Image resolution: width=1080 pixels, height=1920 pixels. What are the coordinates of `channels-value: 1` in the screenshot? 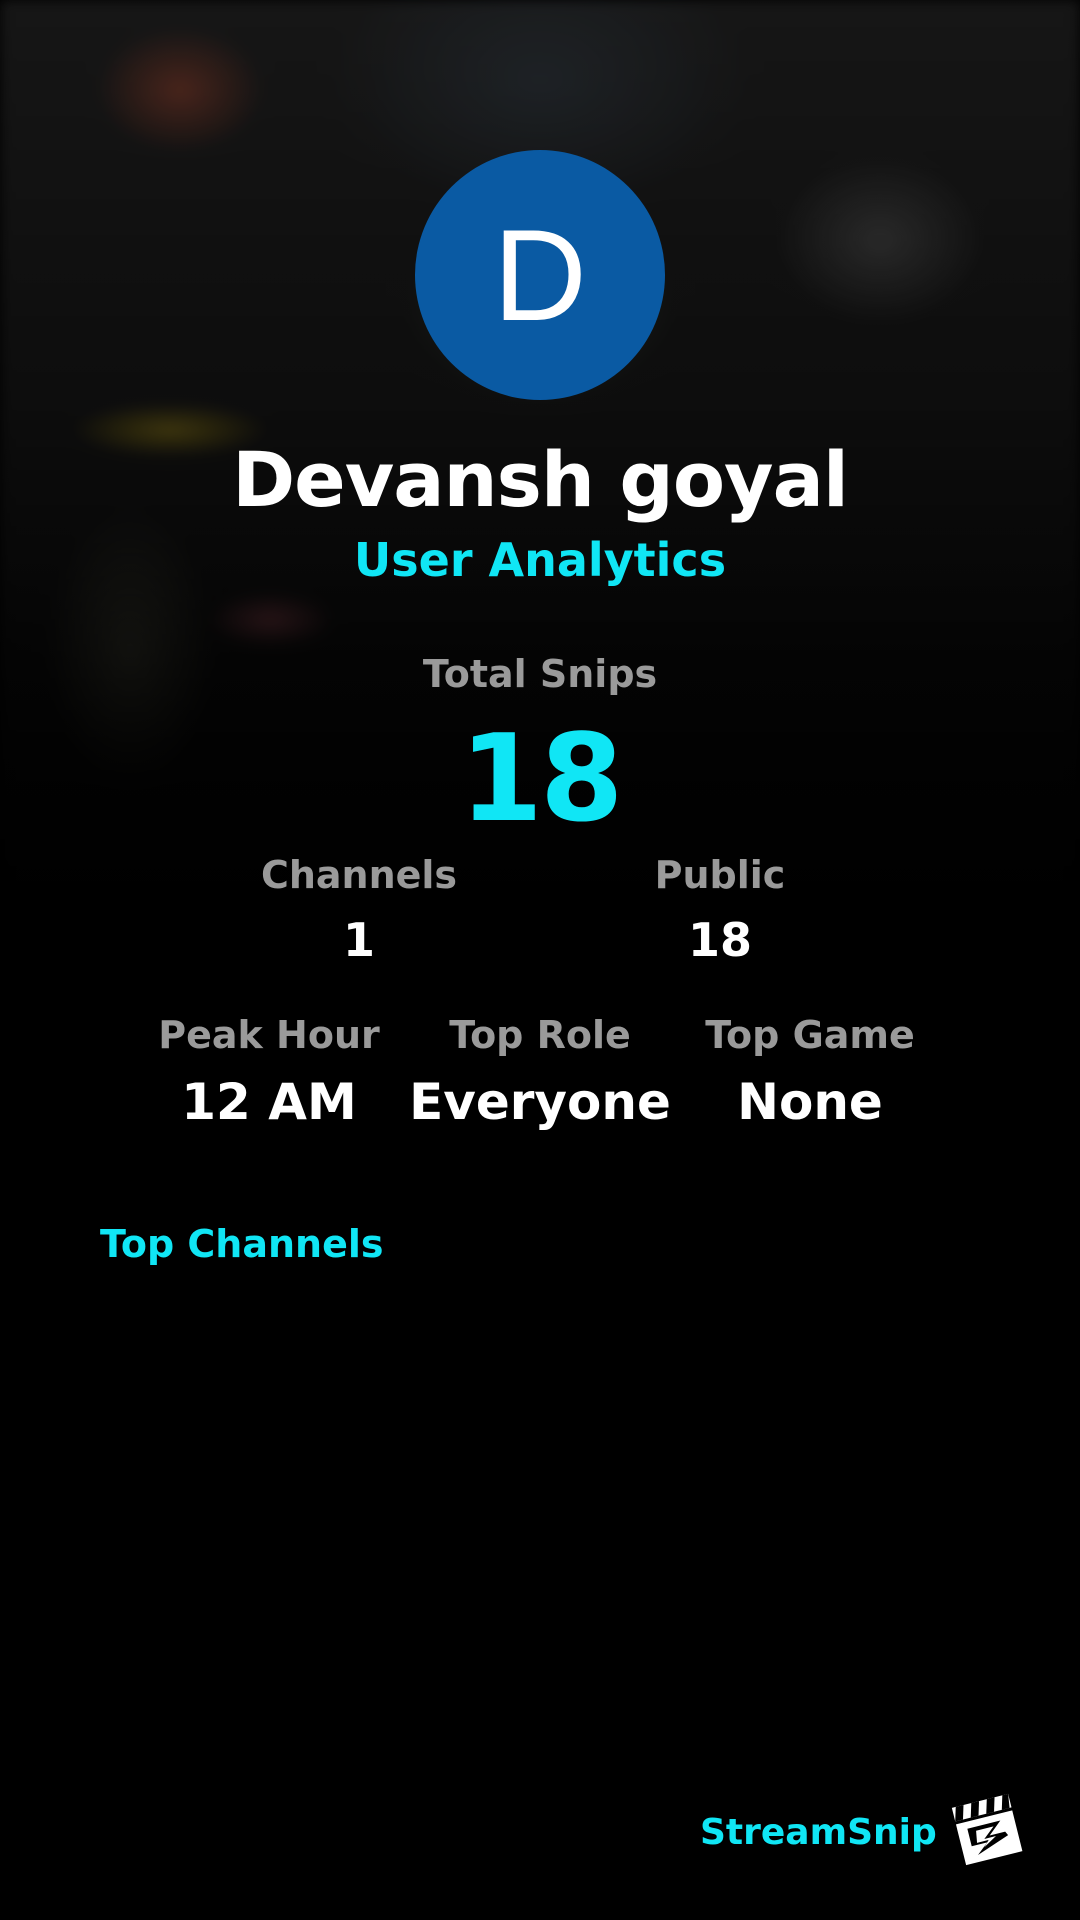 It's located at (358, 940).